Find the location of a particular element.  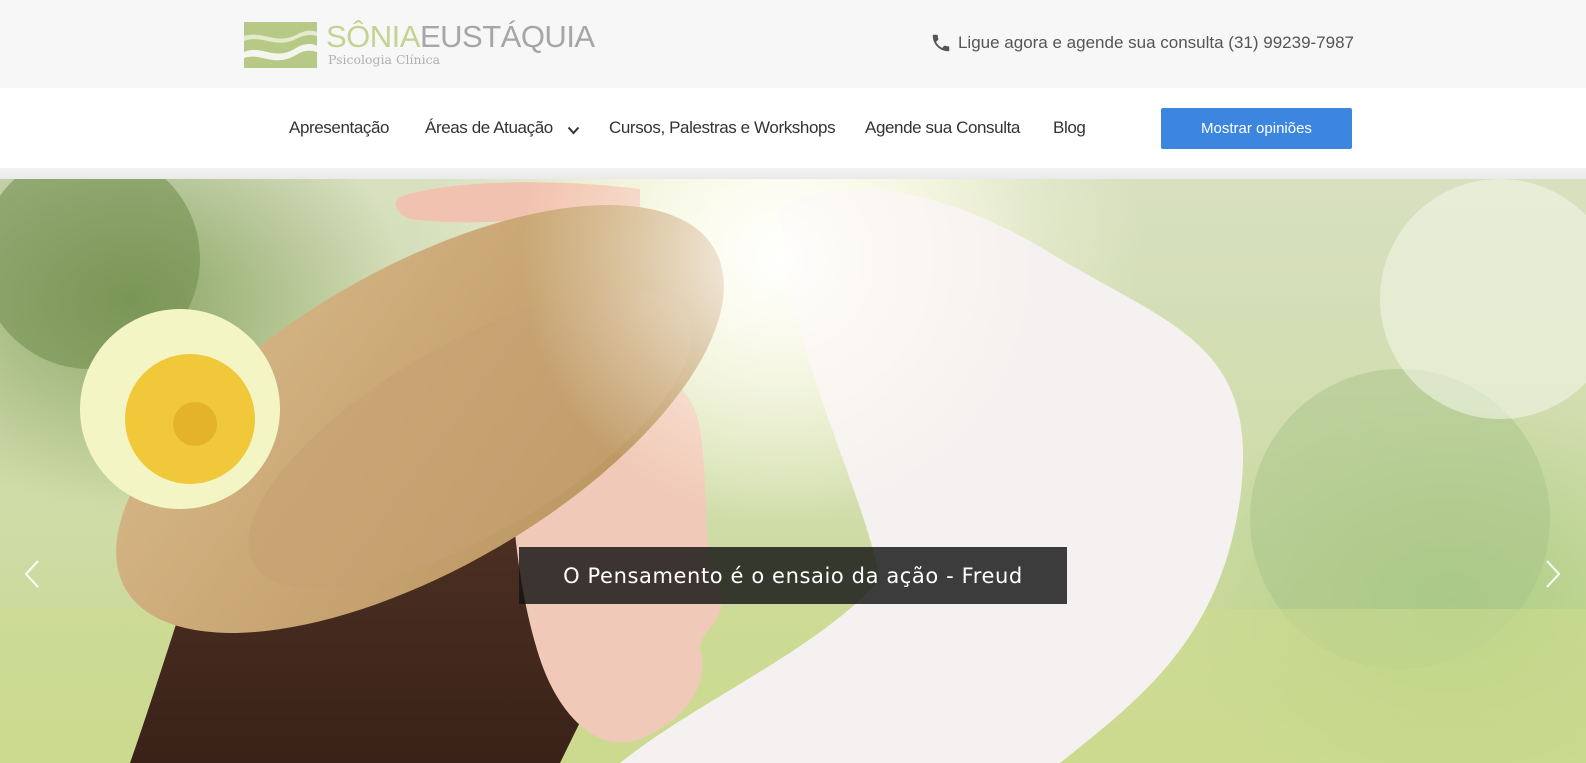

nav-item-apresentacao: Apresentação is located at coordinates (339, 128).